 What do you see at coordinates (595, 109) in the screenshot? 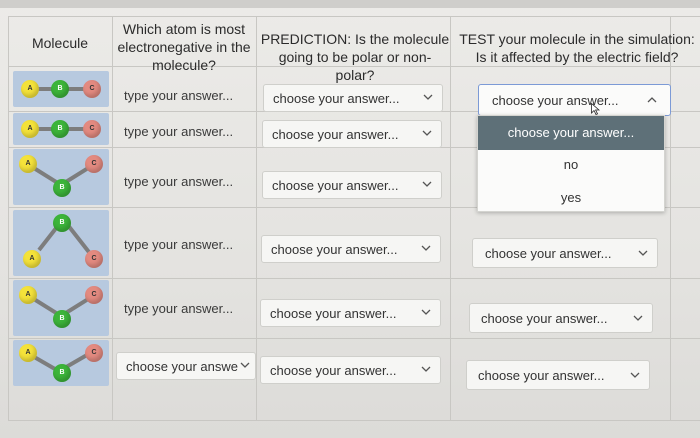
I see `mouse-cursor-icon` at bounding box center [595, 109].